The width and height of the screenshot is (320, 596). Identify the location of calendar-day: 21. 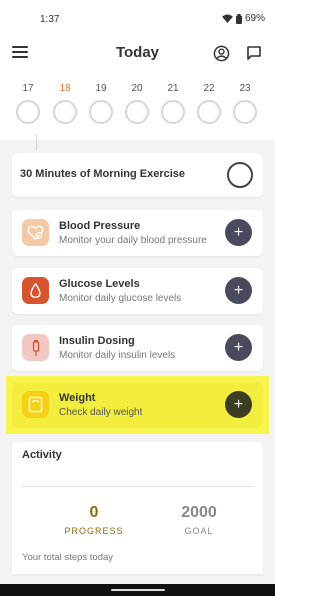
(173, 103).